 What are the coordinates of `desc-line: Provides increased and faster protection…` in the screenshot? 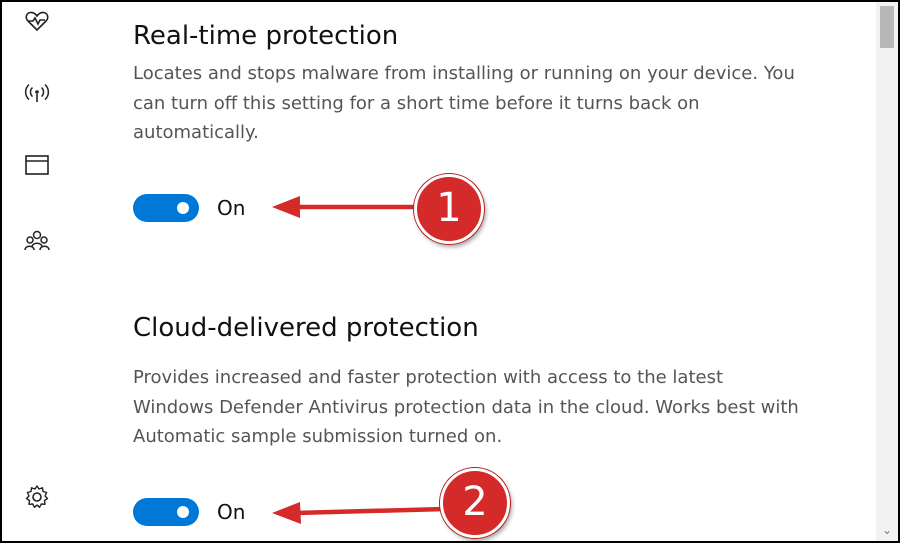 It's located at (428, 377).